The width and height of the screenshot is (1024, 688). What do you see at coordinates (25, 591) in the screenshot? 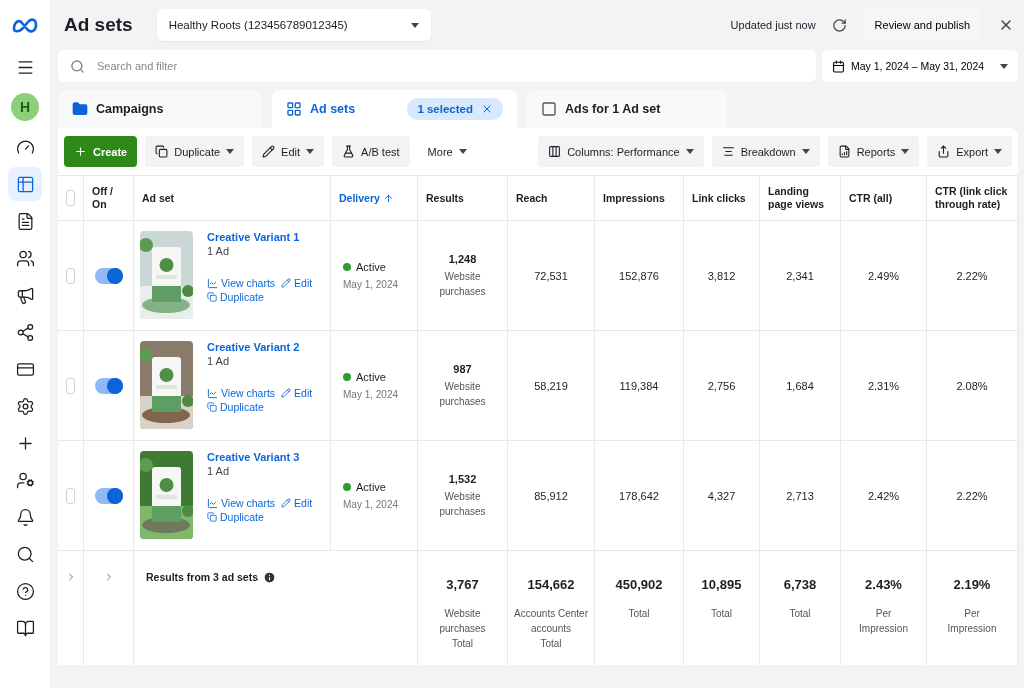
I see `help-icon` at bounding box center [25, 591].